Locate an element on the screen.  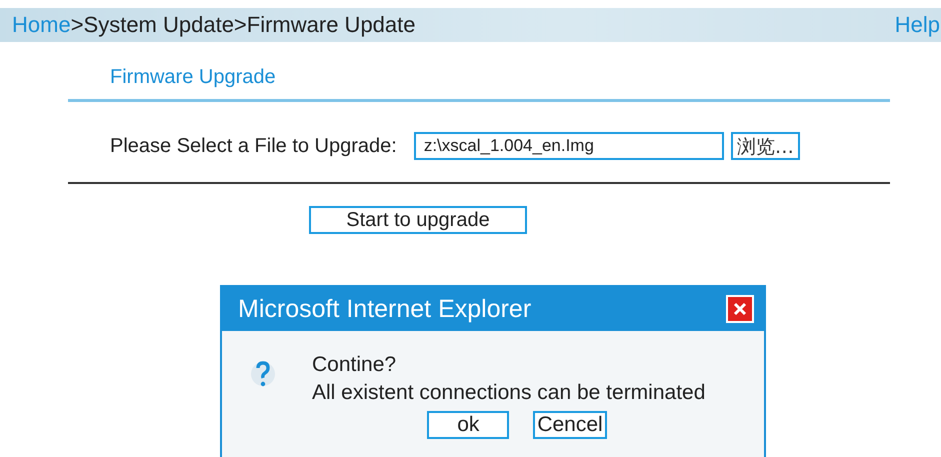
dialog-message: All existent connections can be terminated is located at coordinates (509, 393).